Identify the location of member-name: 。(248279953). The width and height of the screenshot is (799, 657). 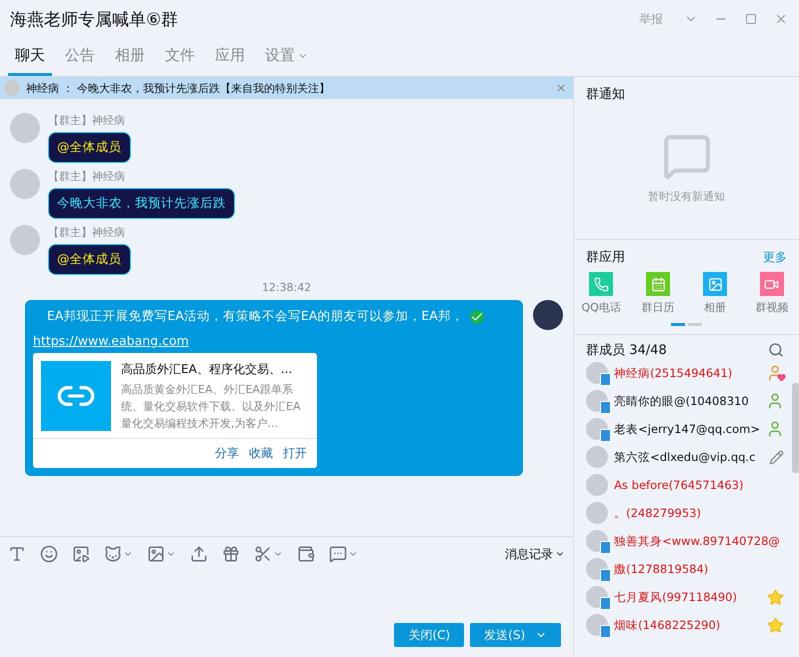
(699, 513).